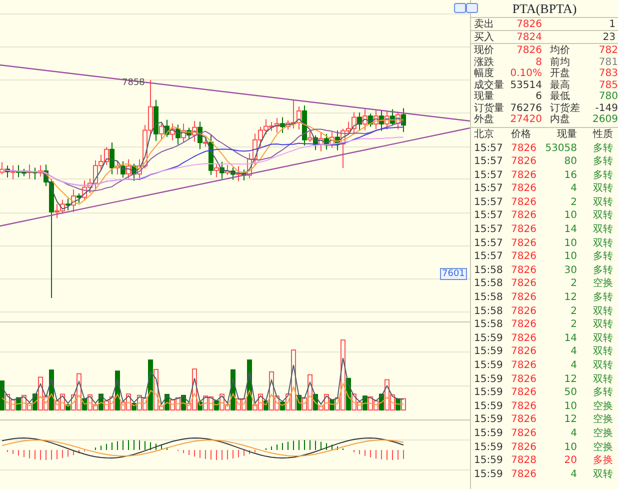  Describe the element at coordinates (612, 24) in the screenshot. I see `order-volume: 1` at that location.